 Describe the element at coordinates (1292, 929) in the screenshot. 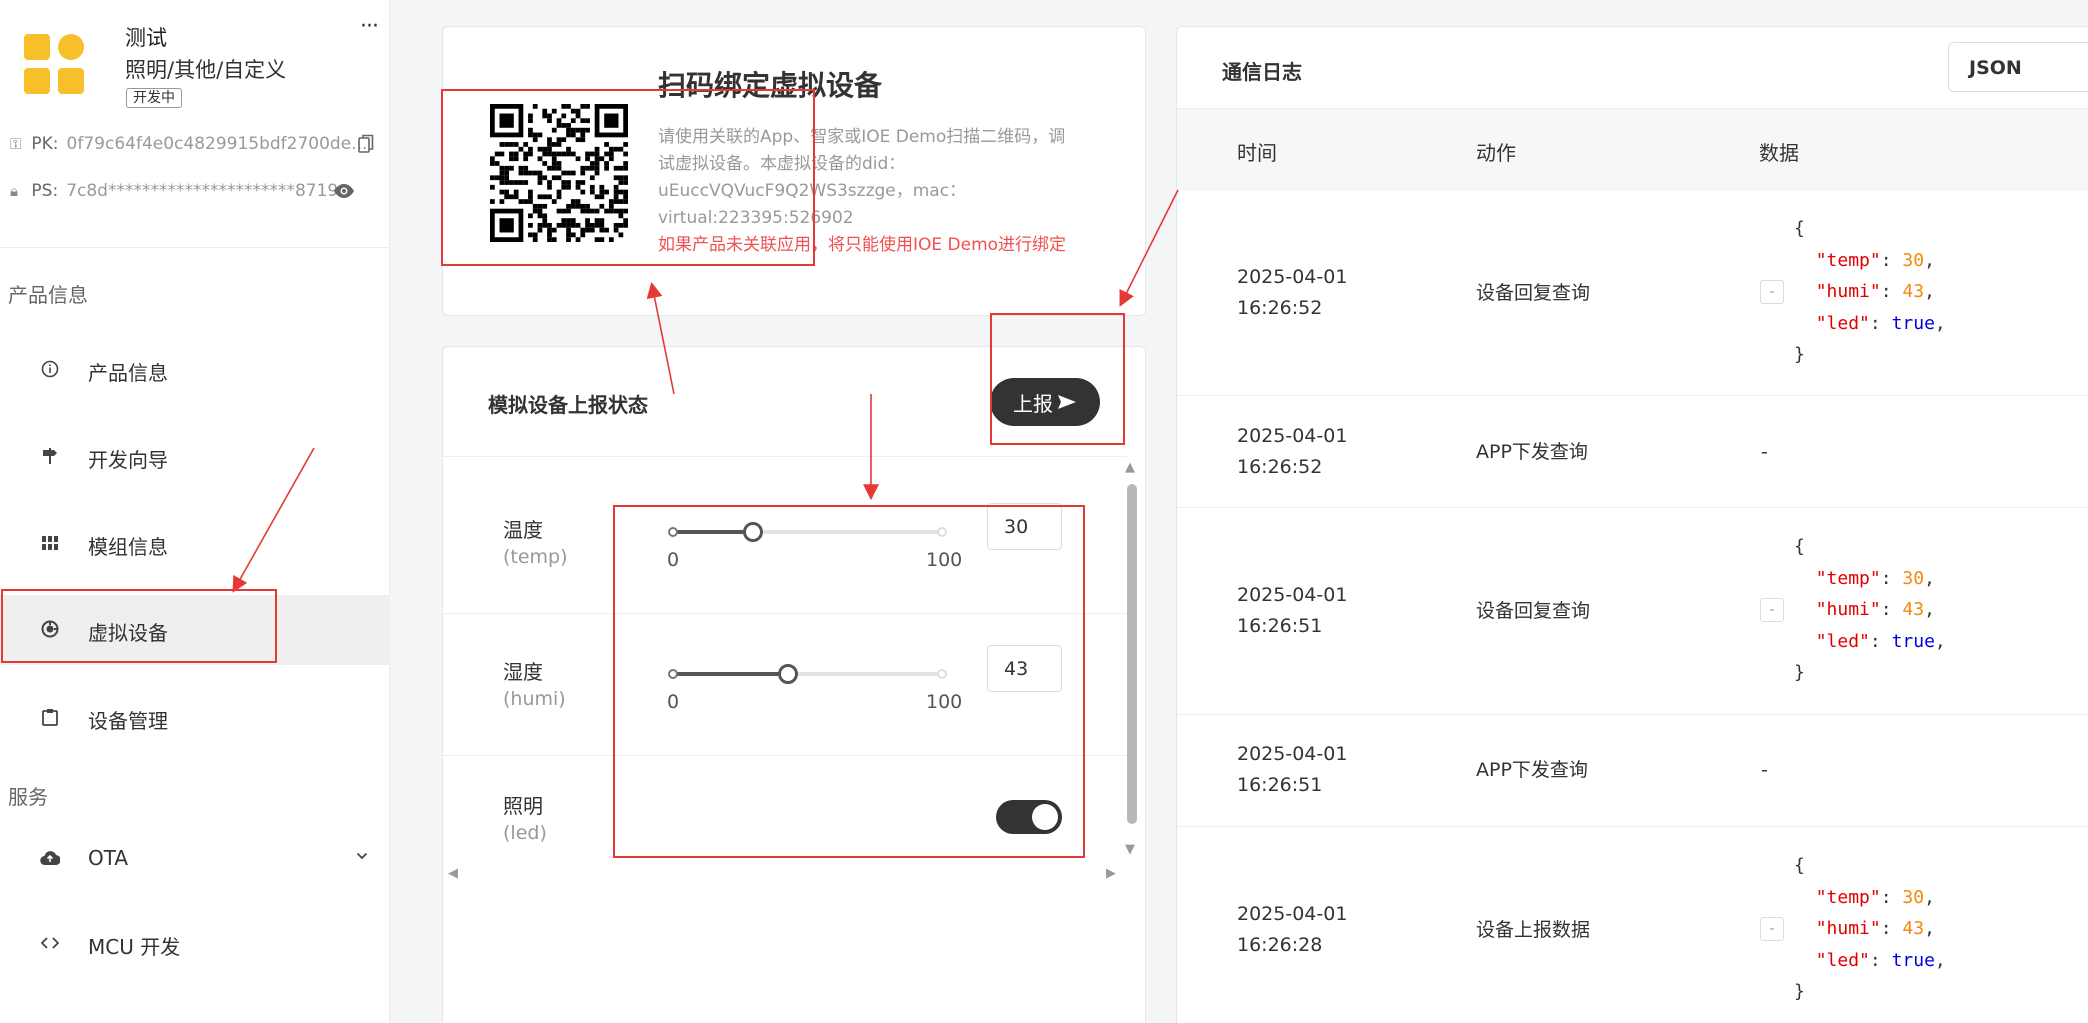

I see `log-row-time: 2025-04-01 16:26:28` at that location.